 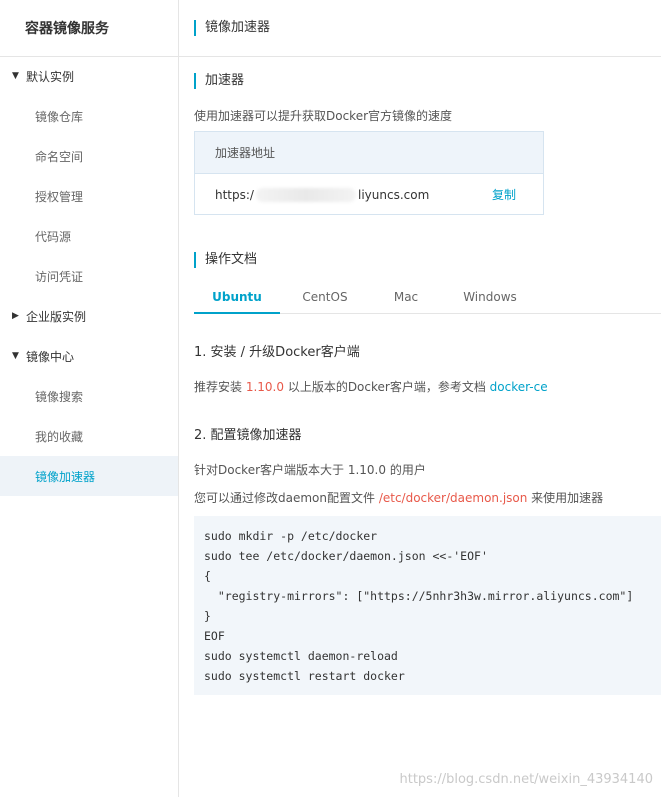 I want to click on accelerator-description: 使用加速器可以提升获取Docker官方镜像的速度, so click(x=323, y=116).